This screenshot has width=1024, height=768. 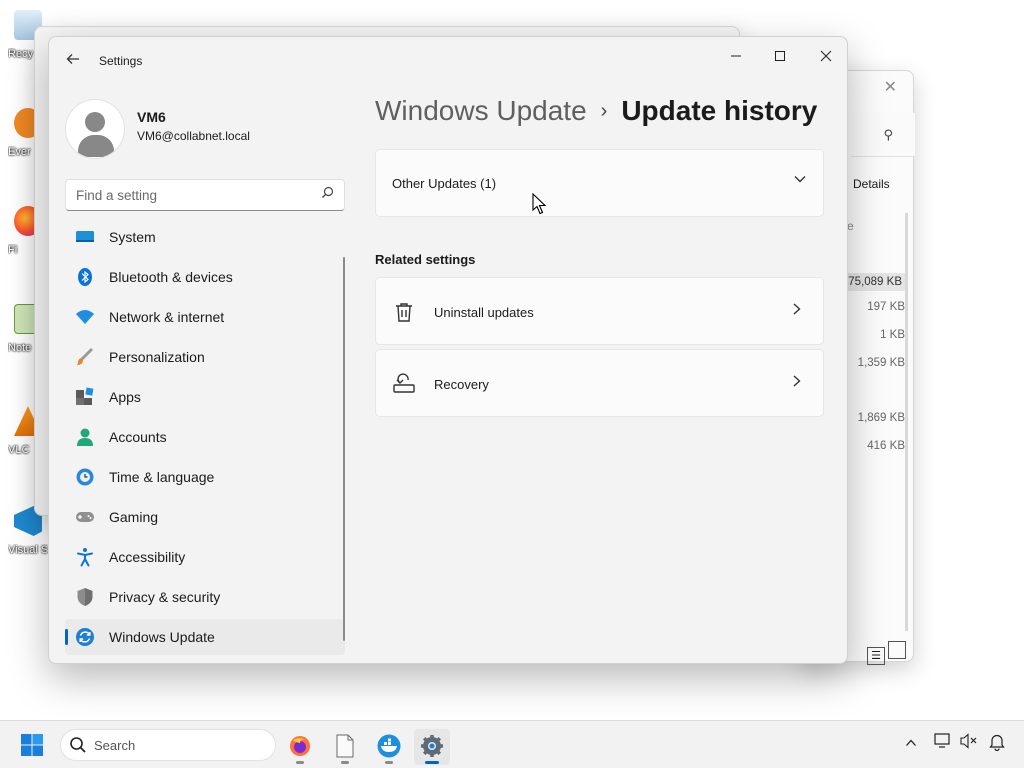 I want to click on breadcrumb-parent: Windows Update, so click(x=481, y=110).